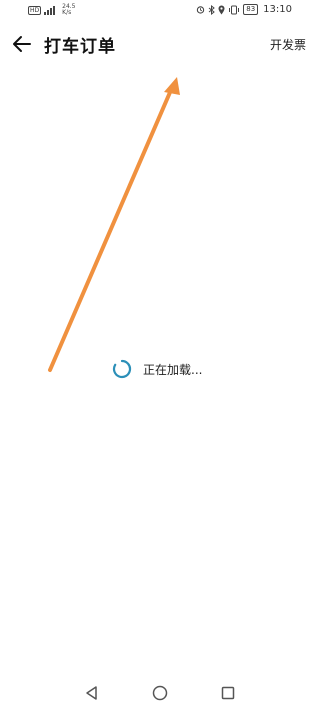 The height and width of the screenshot is (711, 320). What do you see at coordinates (201, 10) in the screenshot?
I see `alarm-icon` at bounding box center [201, 10].